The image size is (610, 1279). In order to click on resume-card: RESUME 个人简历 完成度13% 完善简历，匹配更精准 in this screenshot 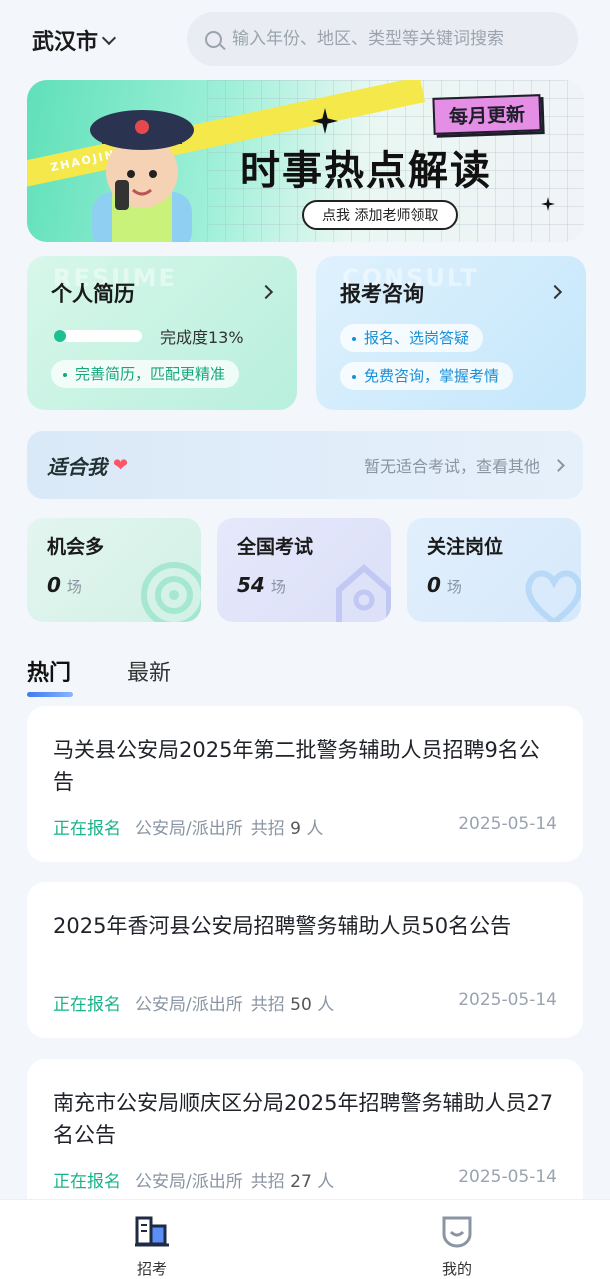, I will do `click(162, 333)`.